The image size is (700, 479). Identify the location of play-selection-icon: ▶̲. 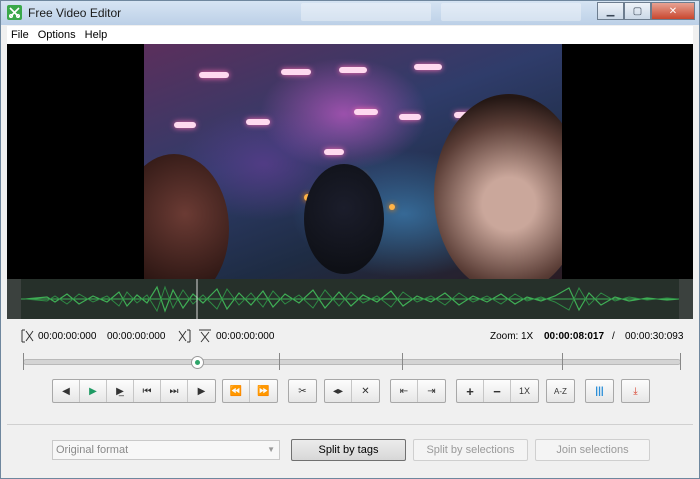
(120, 391).